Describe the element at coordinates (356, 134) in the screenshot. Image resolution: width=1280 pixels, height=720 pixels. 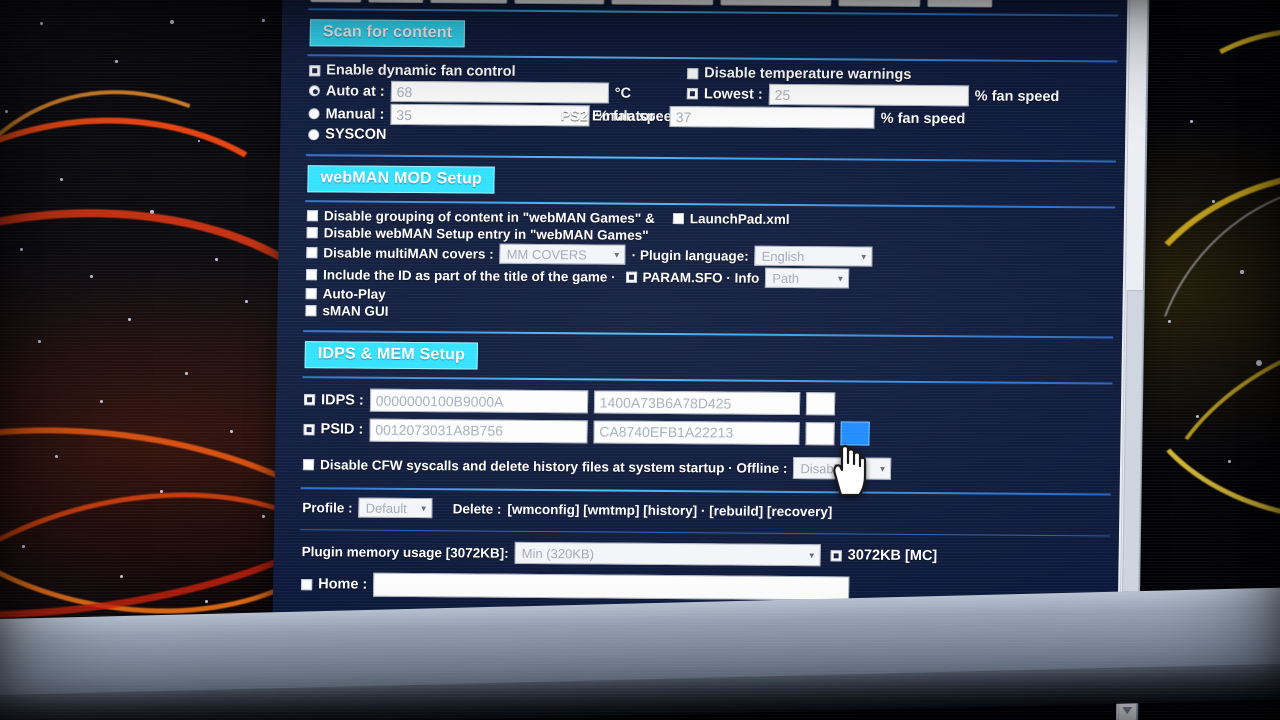
I see `syscon-label: SYSCON` at that location.